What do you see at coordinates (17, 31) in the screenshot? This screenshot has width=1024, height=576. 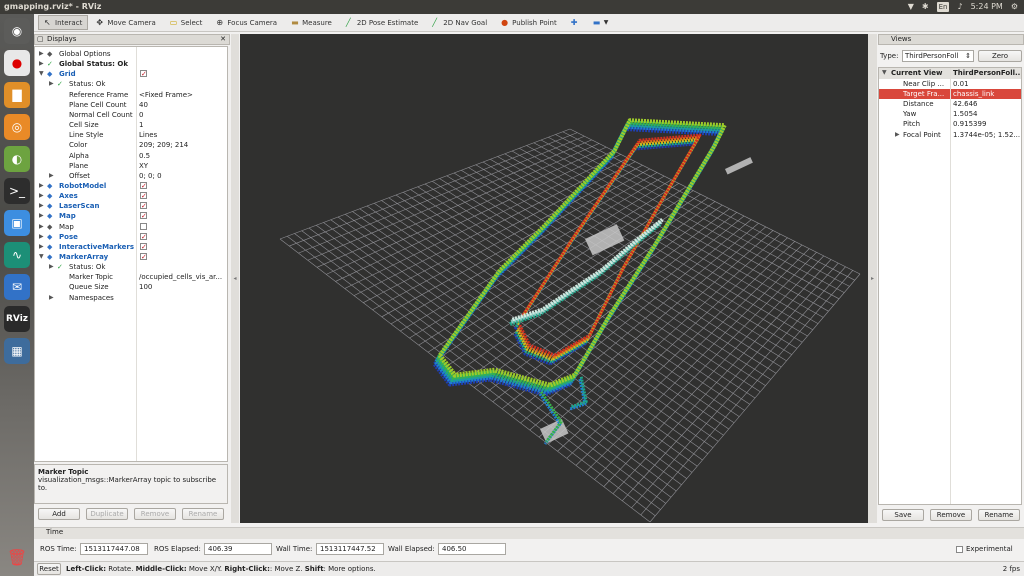 I see `ubuntu-logo-icon: ◉` at bounding box center [17, 31].